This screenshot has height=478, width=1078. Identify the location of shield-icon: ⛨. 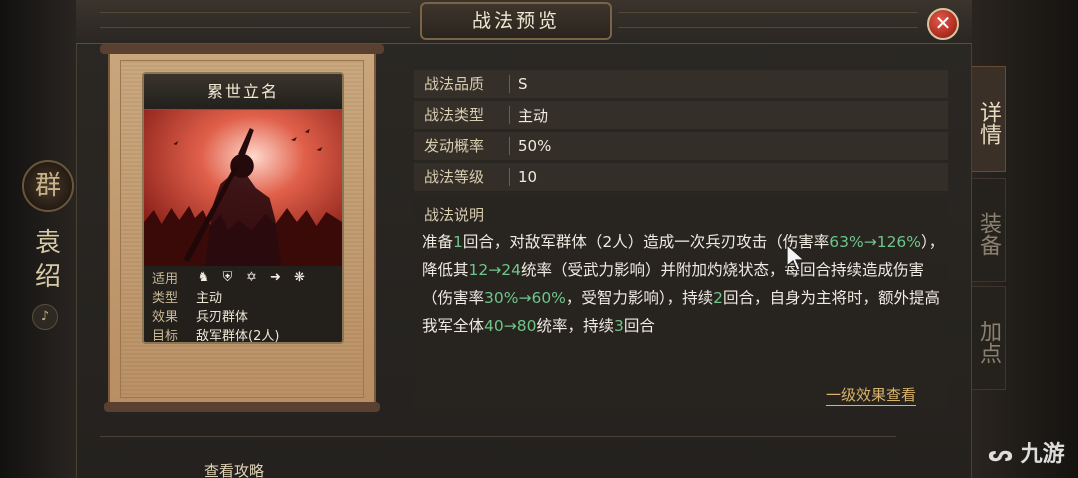
(227, 277).